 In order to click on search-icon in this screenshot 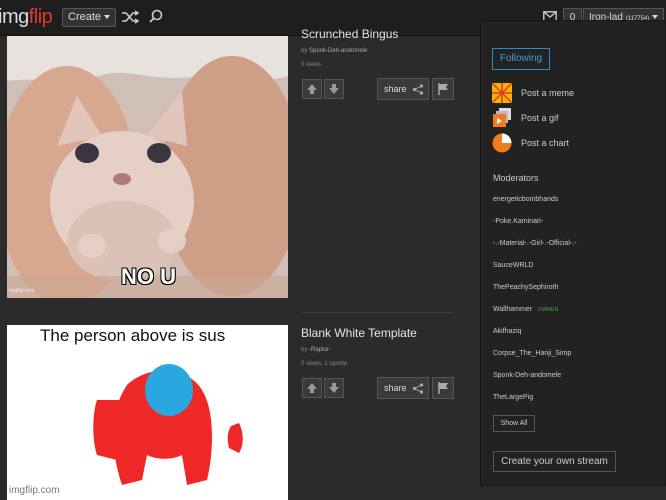, I will do `click(156, 17)`.